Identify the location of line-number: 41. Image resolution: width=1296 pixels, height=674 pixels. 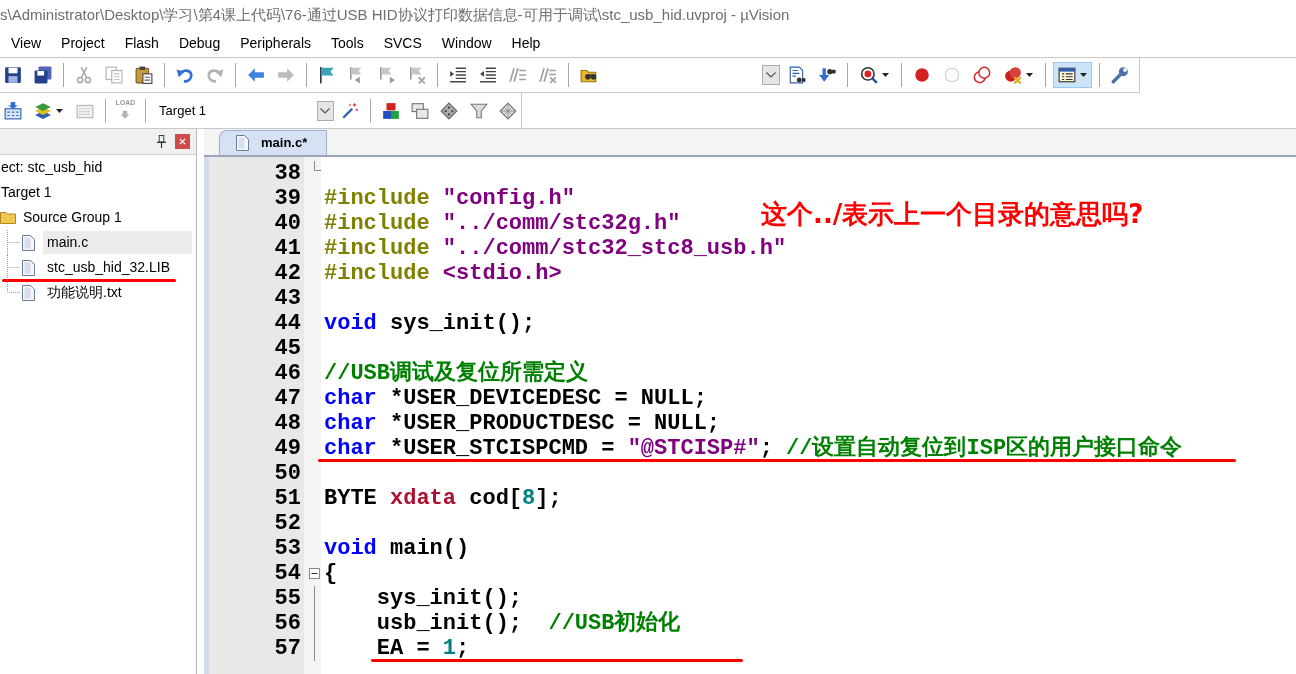
(287, 248).